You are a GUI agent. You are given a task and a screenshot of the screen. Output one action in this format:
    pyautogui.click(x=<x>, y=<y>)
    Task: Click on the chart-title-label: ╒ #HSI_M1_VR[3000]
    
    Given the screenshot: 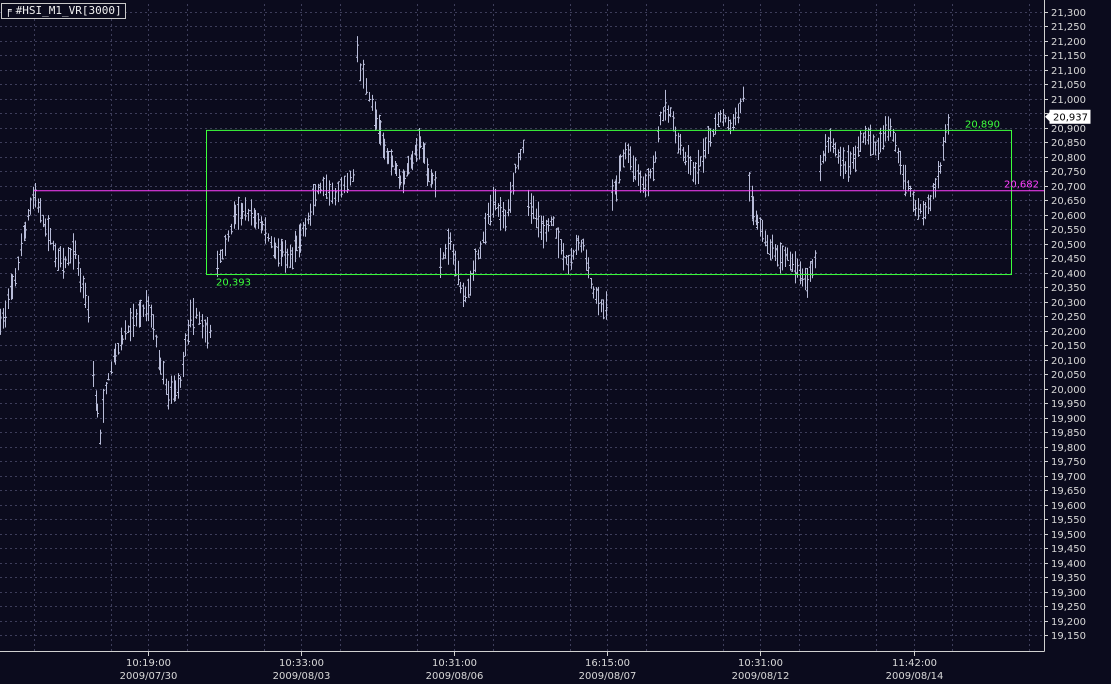 What is the action you would take?
    pyautogui.click(x=63, y=11)
    